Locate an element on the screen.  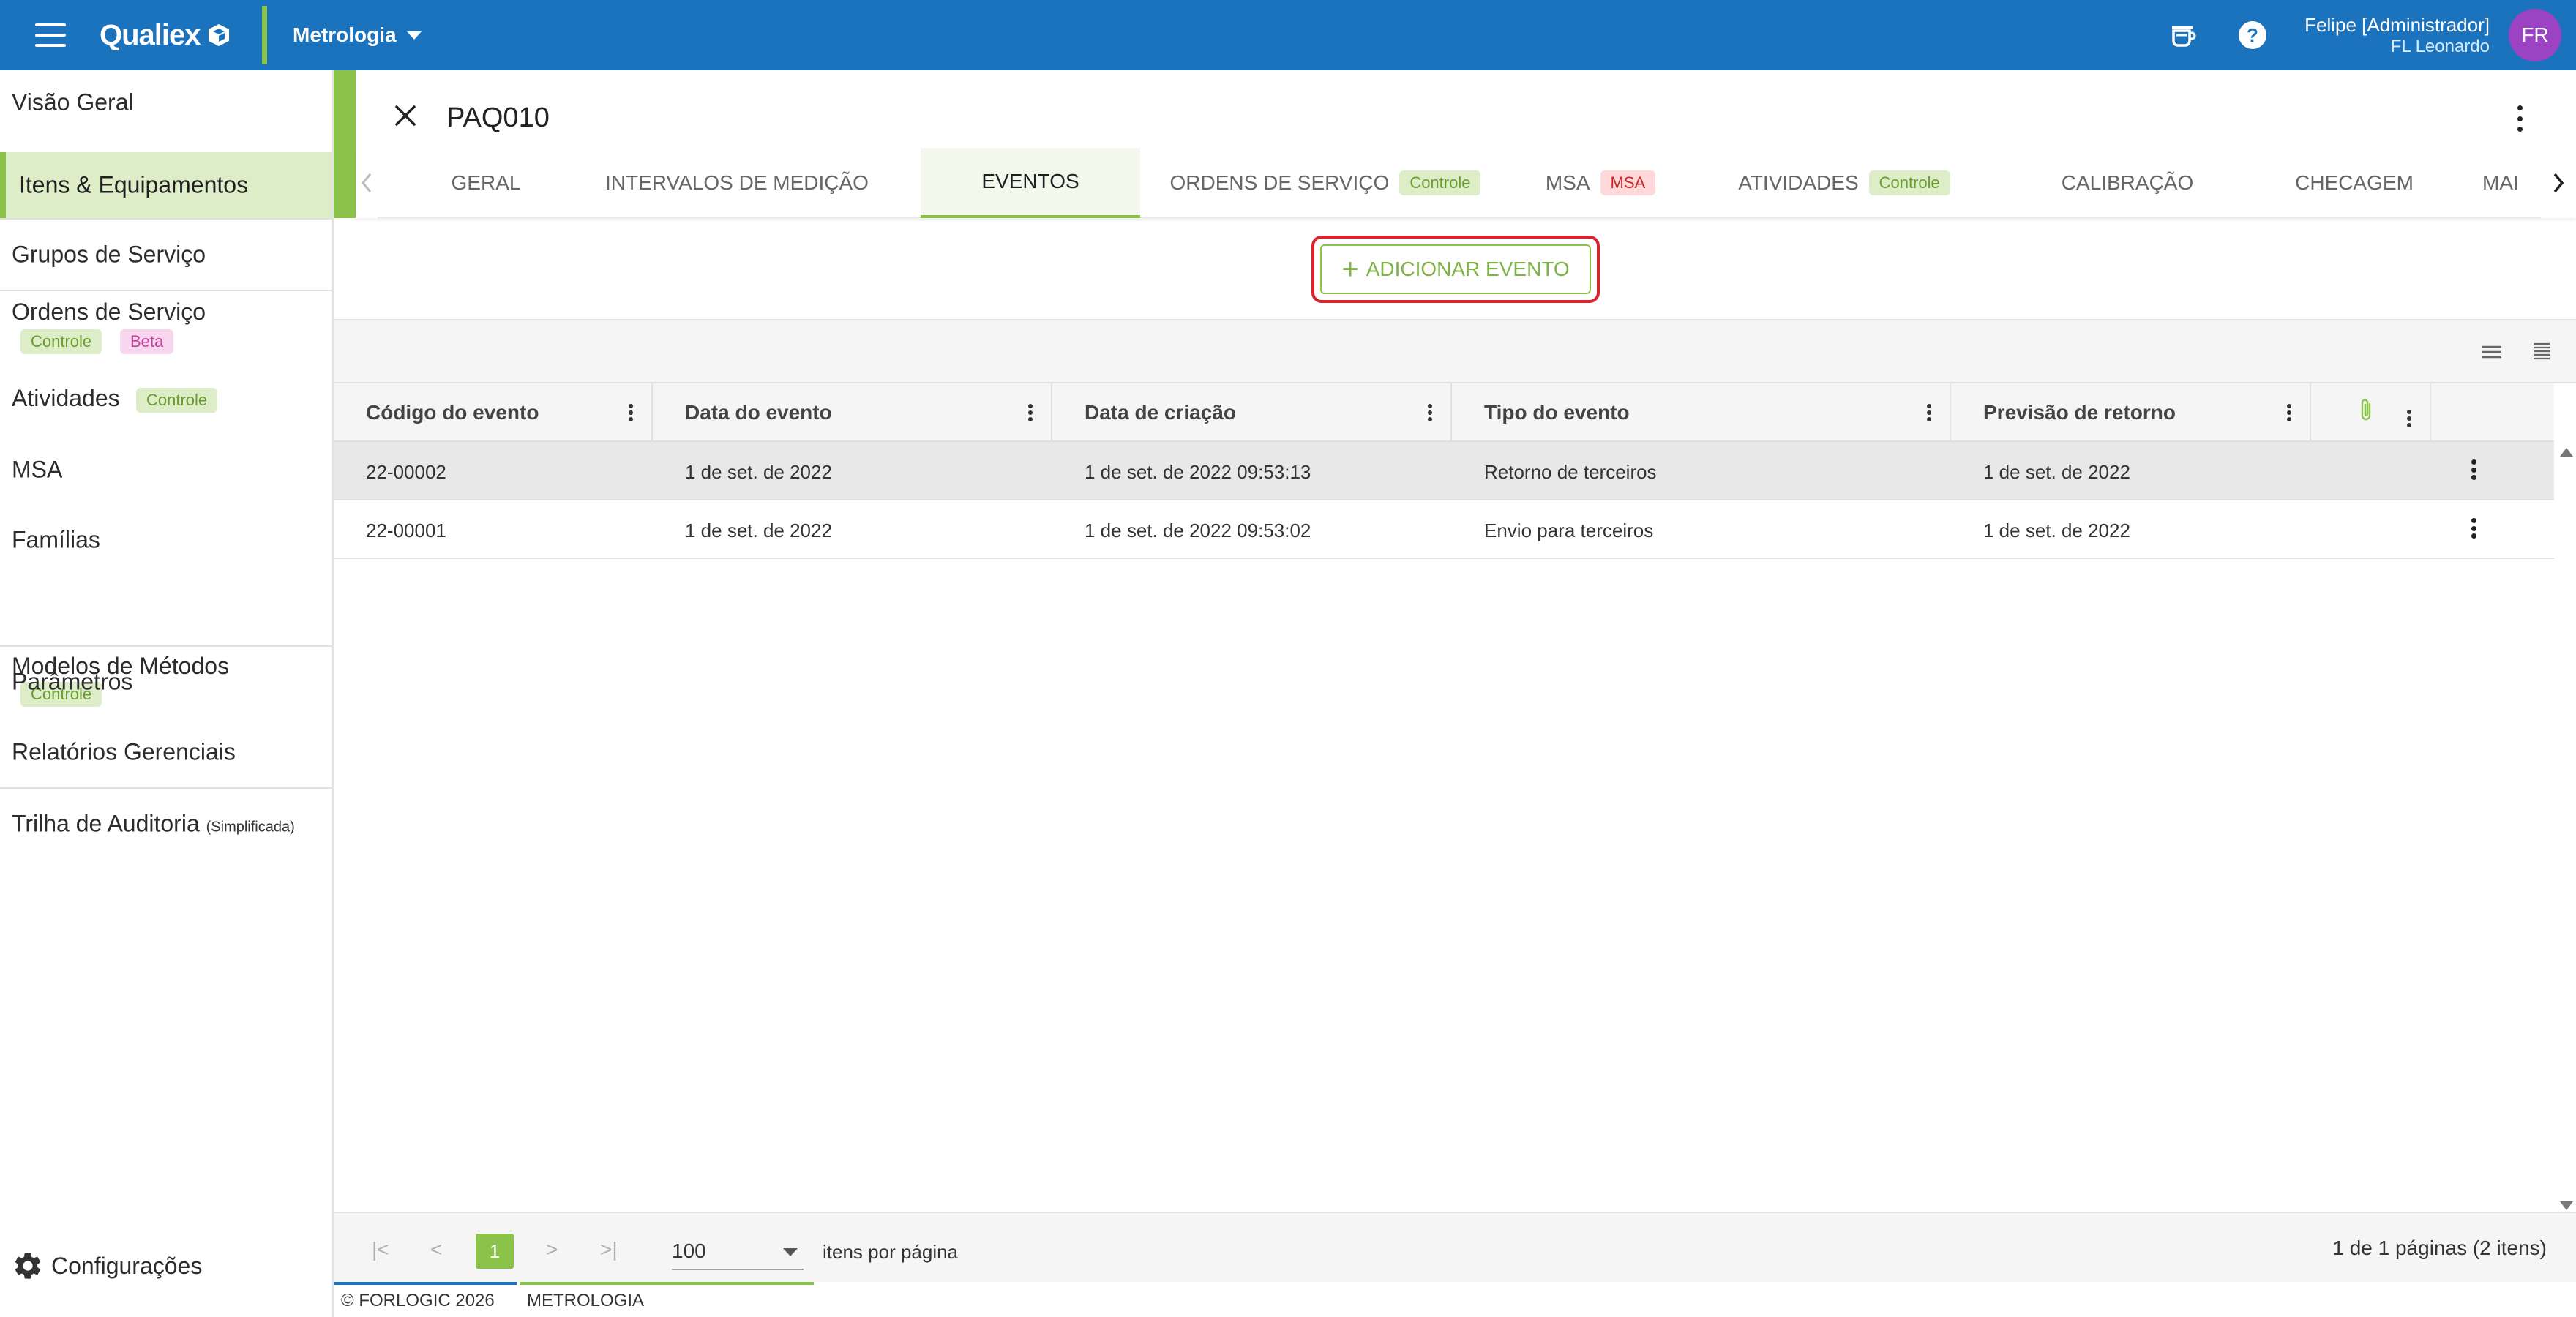
dense-view-icon is located at coordinates (2542, 352).